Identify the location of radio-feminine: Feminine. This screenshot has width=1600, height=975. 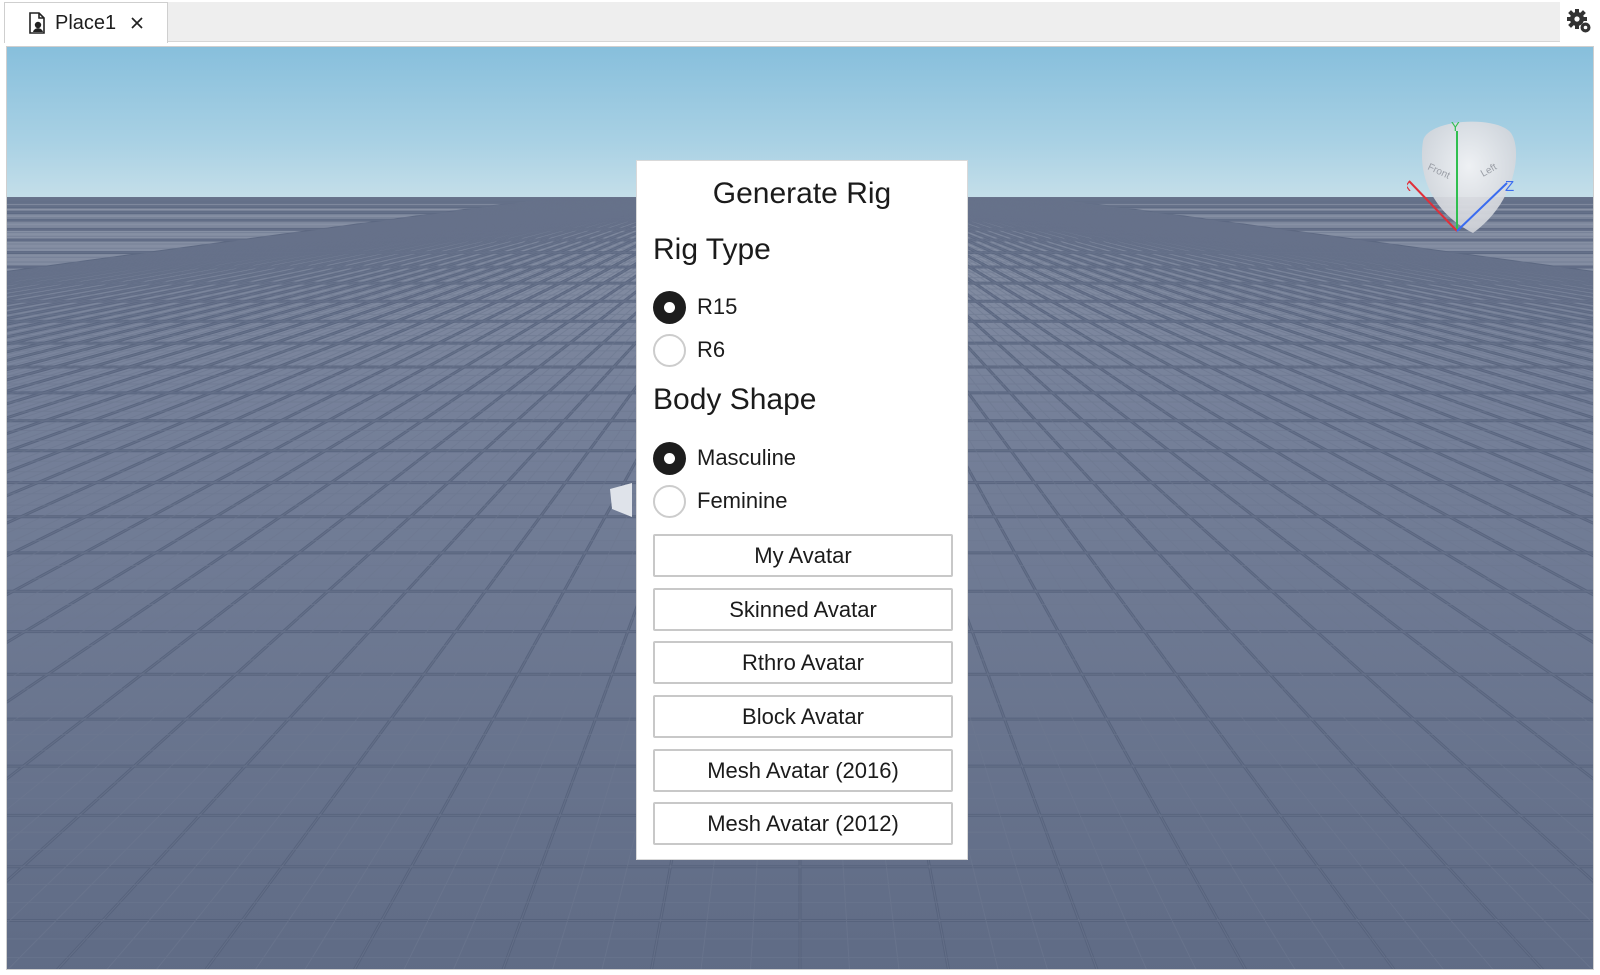
(720, 501).